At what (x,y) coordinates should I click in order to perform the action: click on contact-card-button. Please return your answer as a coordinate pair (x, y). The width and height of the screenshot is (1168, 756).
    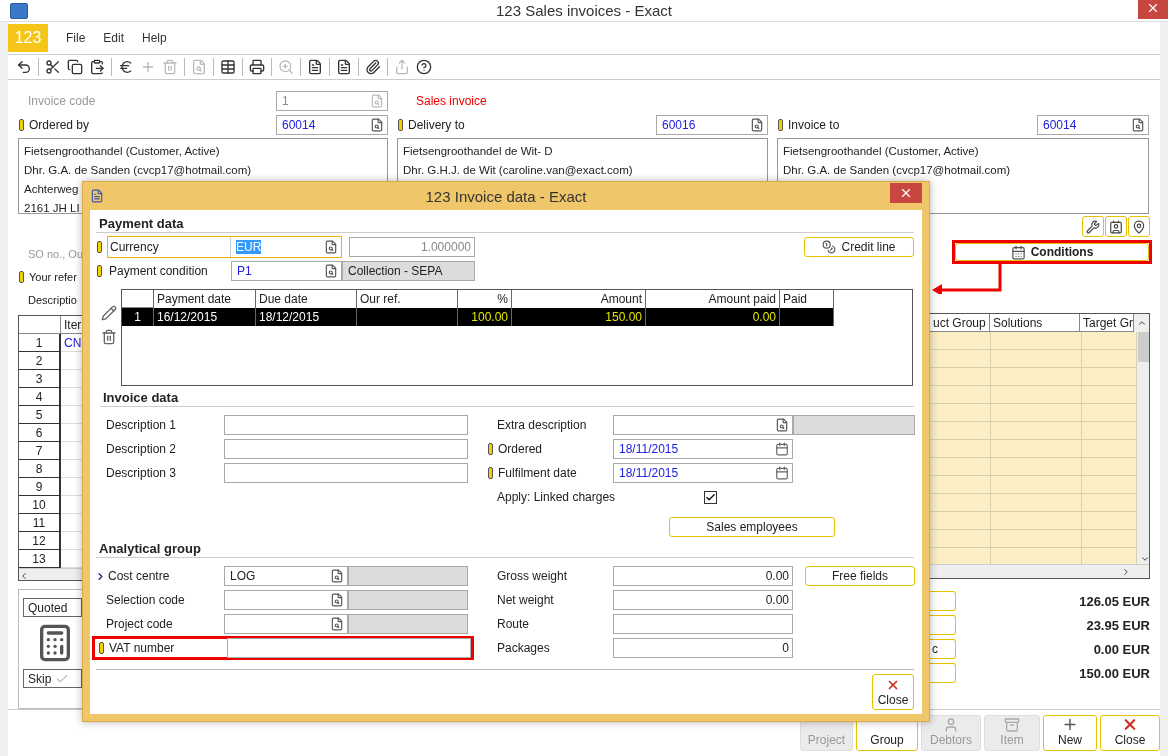
    Looking at the image, I should click on (1116, 226).